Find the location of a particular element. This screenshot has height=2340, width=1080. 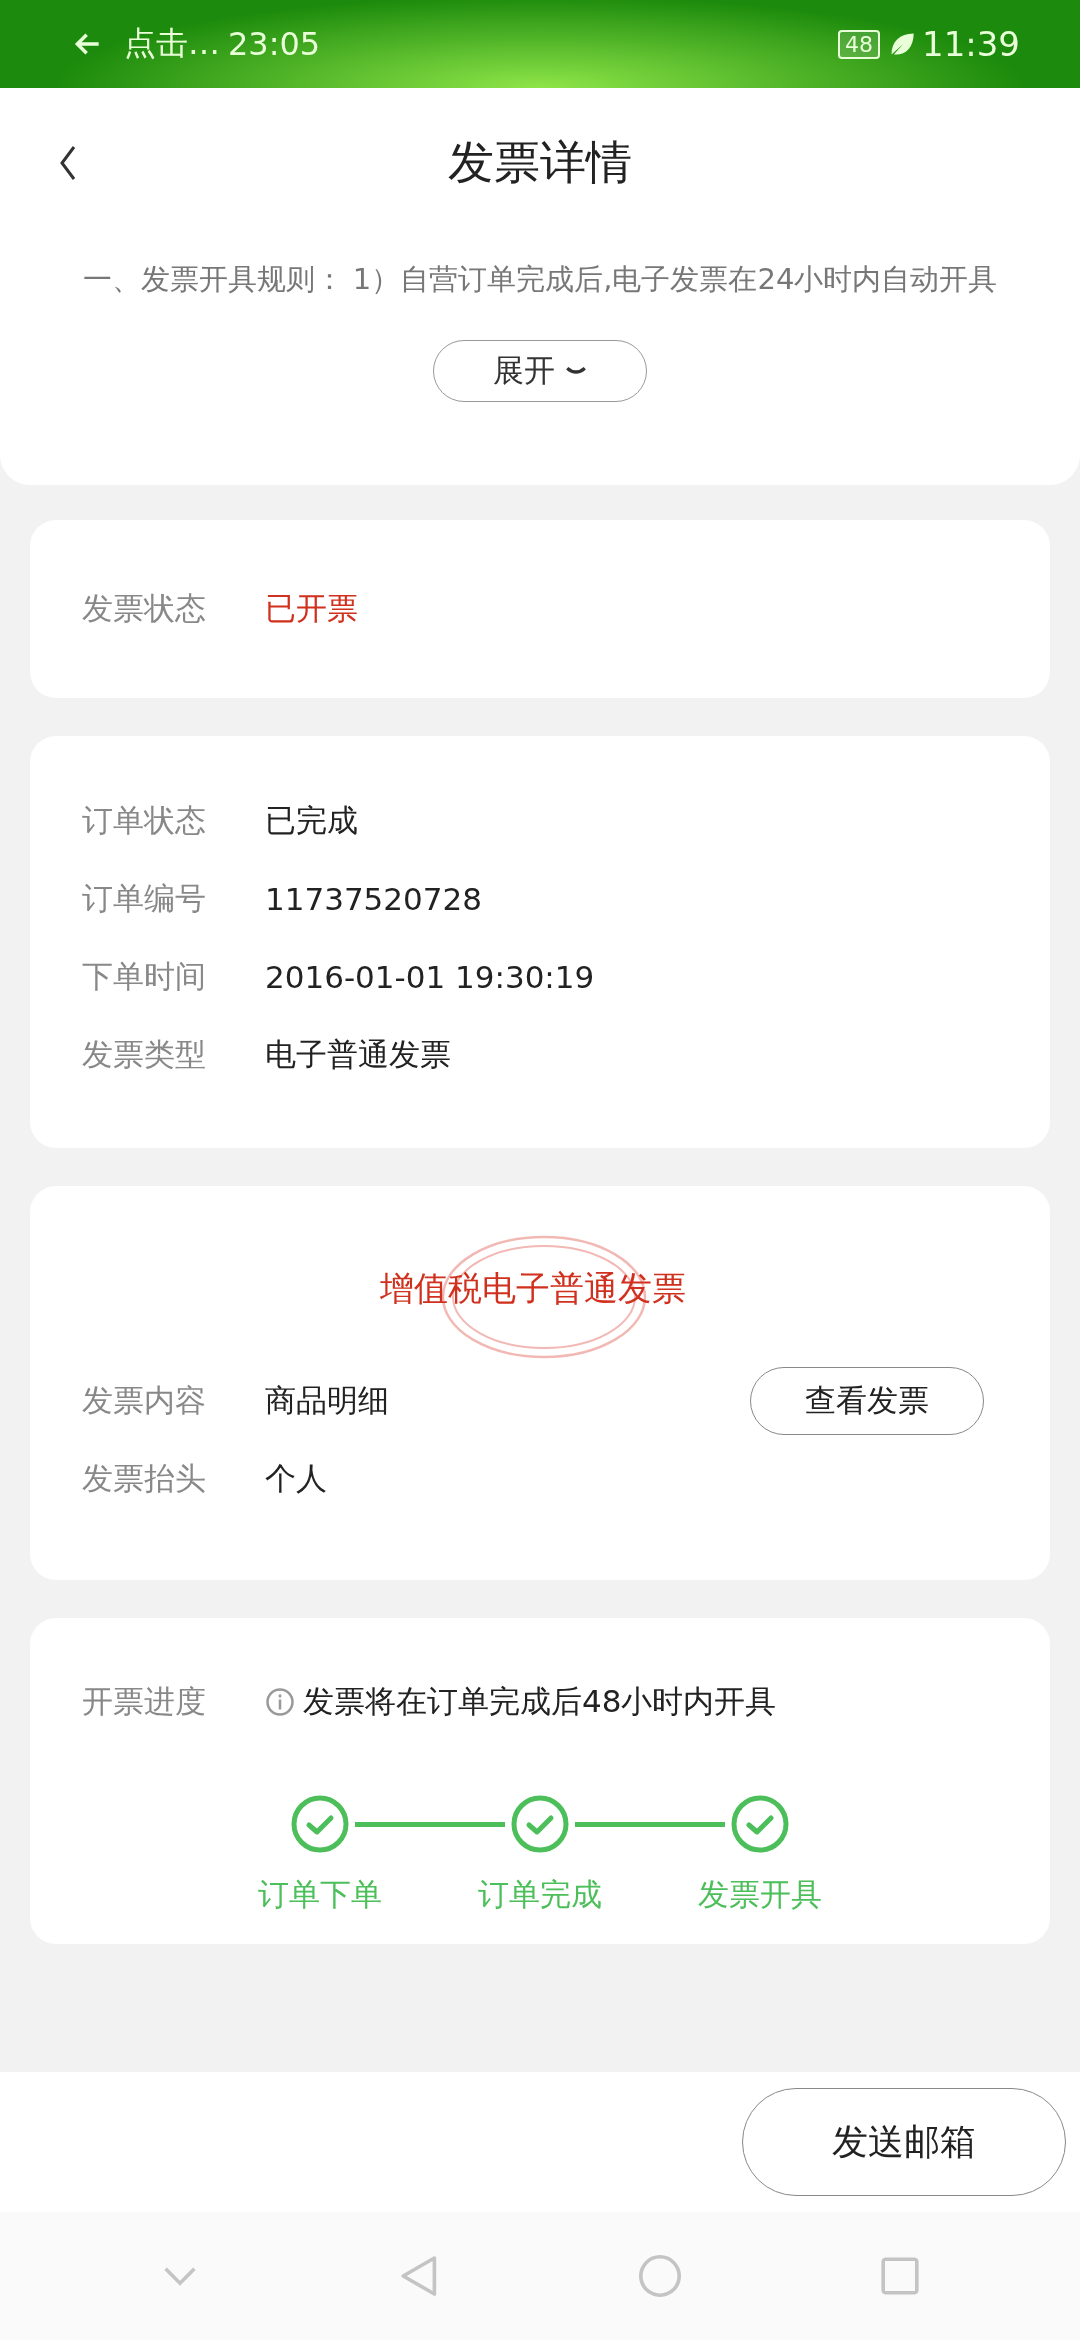

home-circle-icon is located at coordinates (660, 2276).